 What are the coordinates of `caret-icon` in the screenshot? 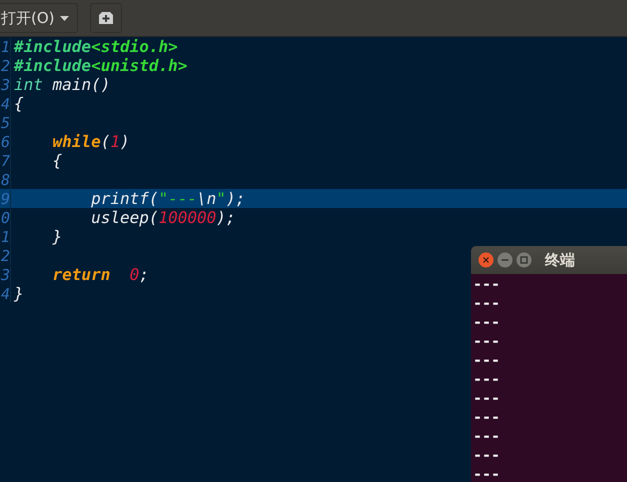 It's located at (64, 18).